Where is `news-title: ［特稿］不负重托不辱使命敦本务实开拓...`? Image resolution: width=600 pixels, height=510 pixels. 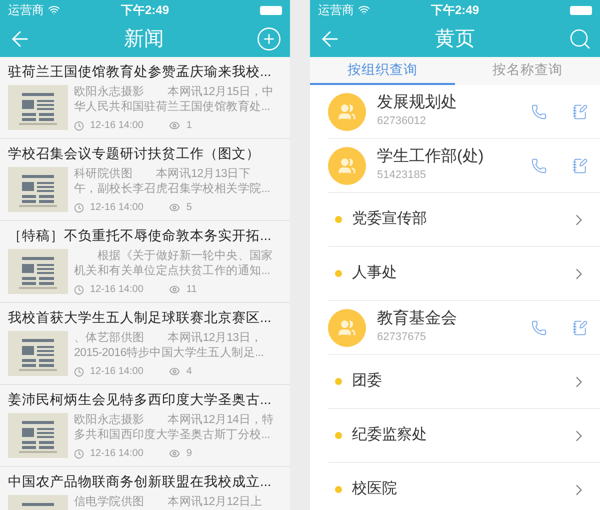
news-title: ［特稿］不负重托不辱使命敦本务实开拓... is located at coordinates (140, 236).